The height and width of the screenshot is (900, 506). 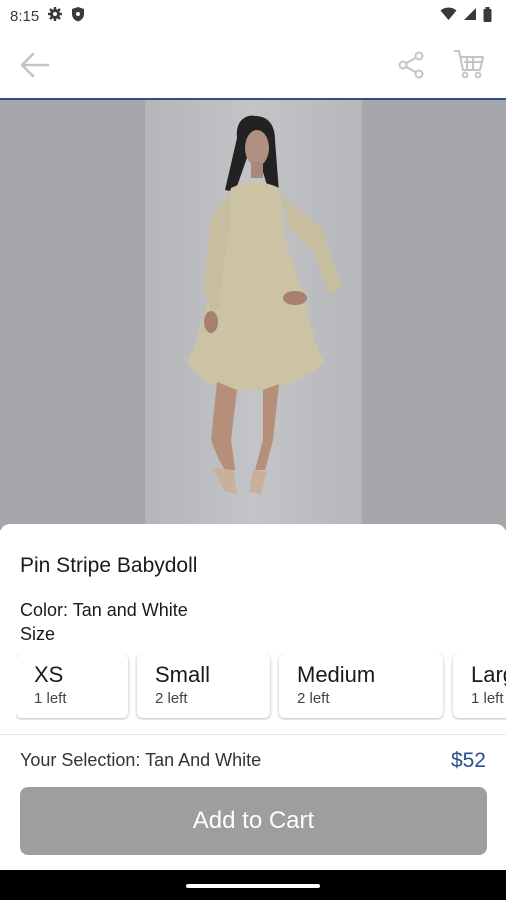 I want to click on home-gesture-handle, so click(x=253, y=886).